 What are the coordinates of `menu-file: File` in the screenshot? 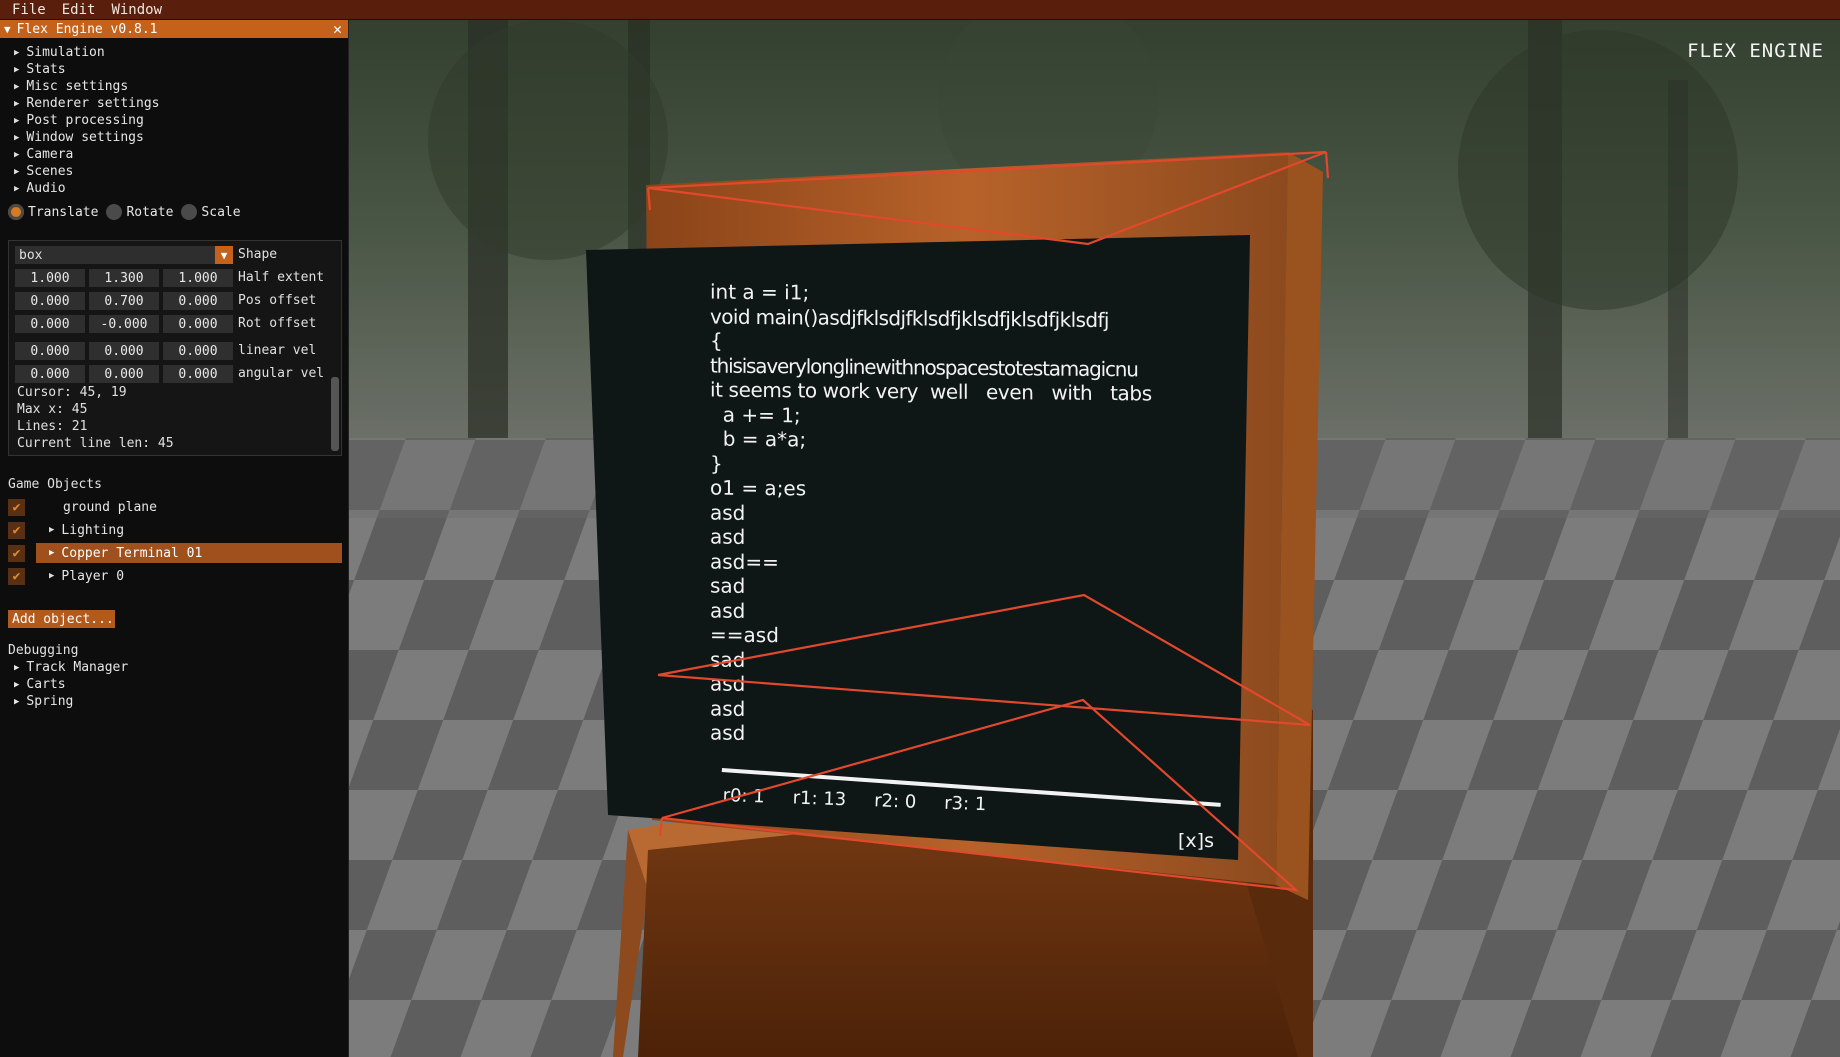 It's located at (29, 10).